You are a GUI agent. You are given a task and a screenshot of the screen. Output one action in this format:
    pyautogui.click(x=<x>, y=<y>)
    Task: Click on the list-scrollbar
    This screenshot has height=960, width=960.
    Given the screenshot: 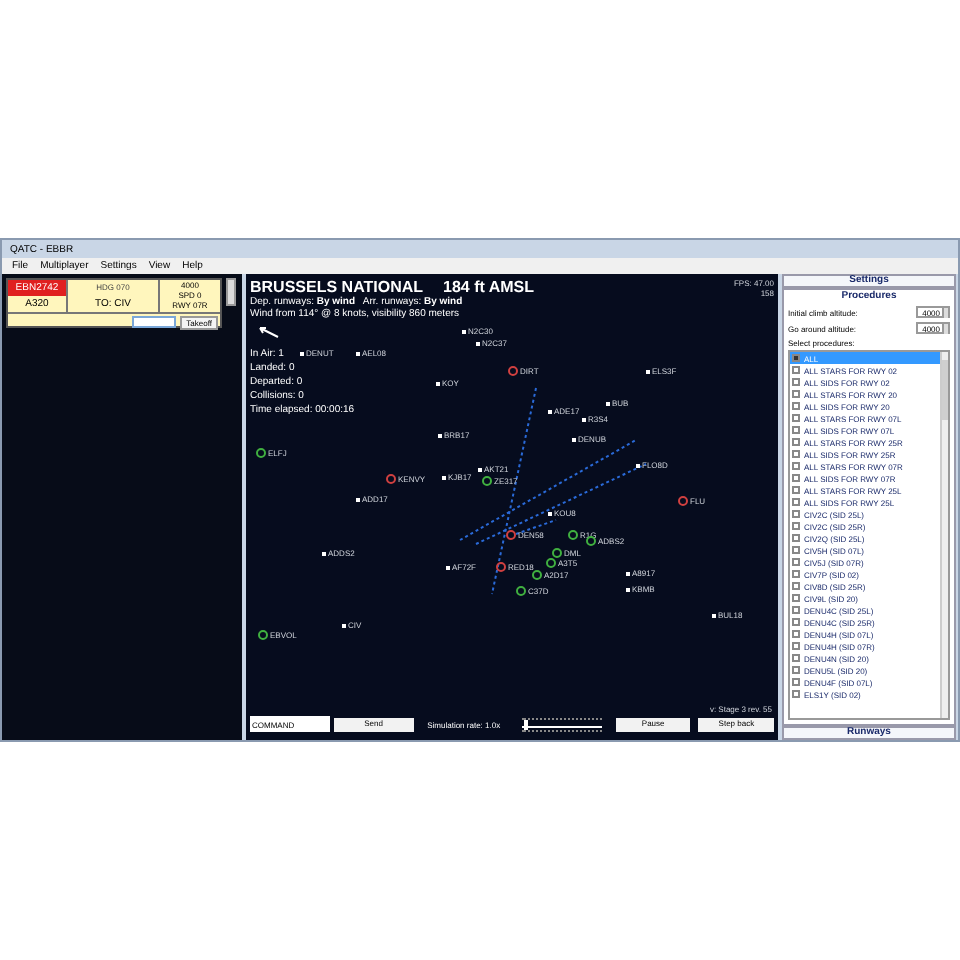 What is the action you would take?
    pyautogui.click(x=944, y=535)
    